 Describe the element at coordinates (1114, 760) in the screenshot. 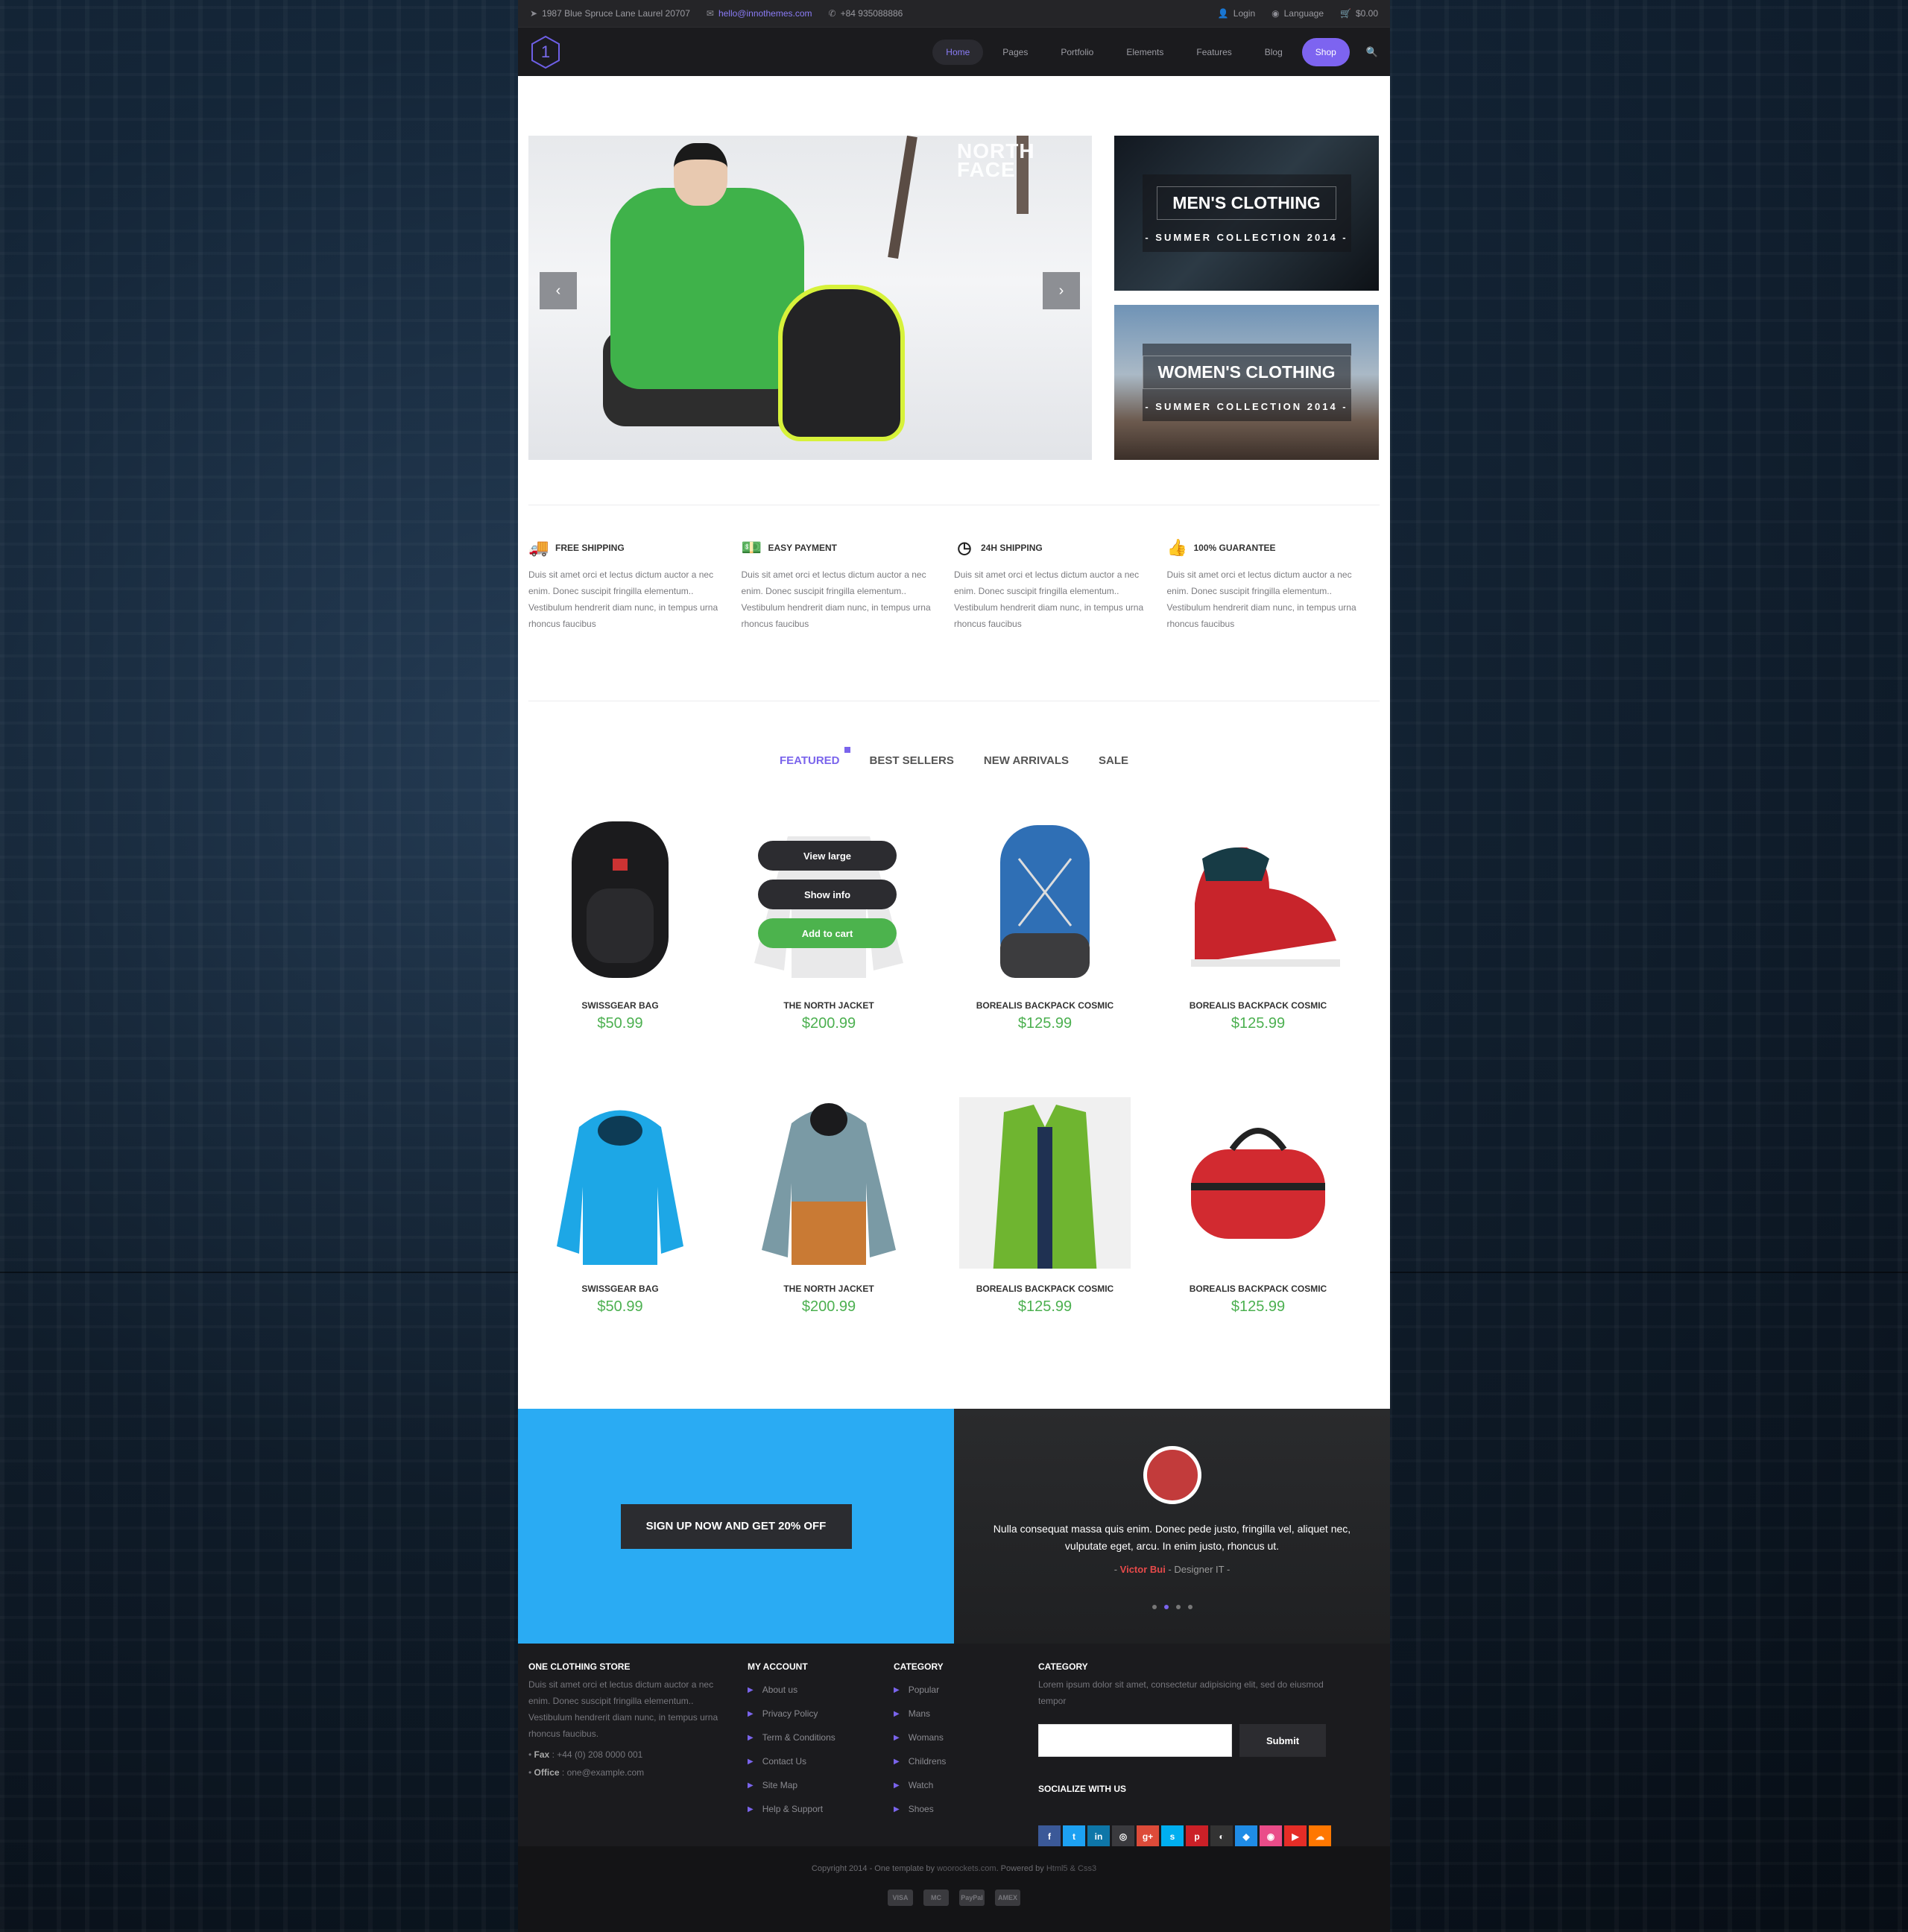

I see `tab-sale: SALE` at that location.